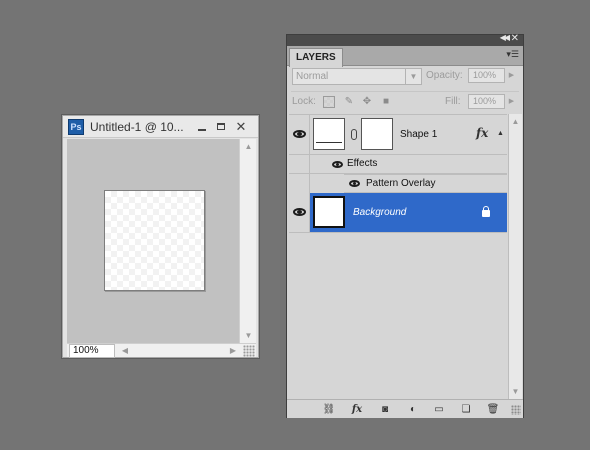 The height and width of the screenshot is (450, 590). I want to click on blend-mode-row: Normal ▼ Opacity: 100% ▶, so click(405, 77).